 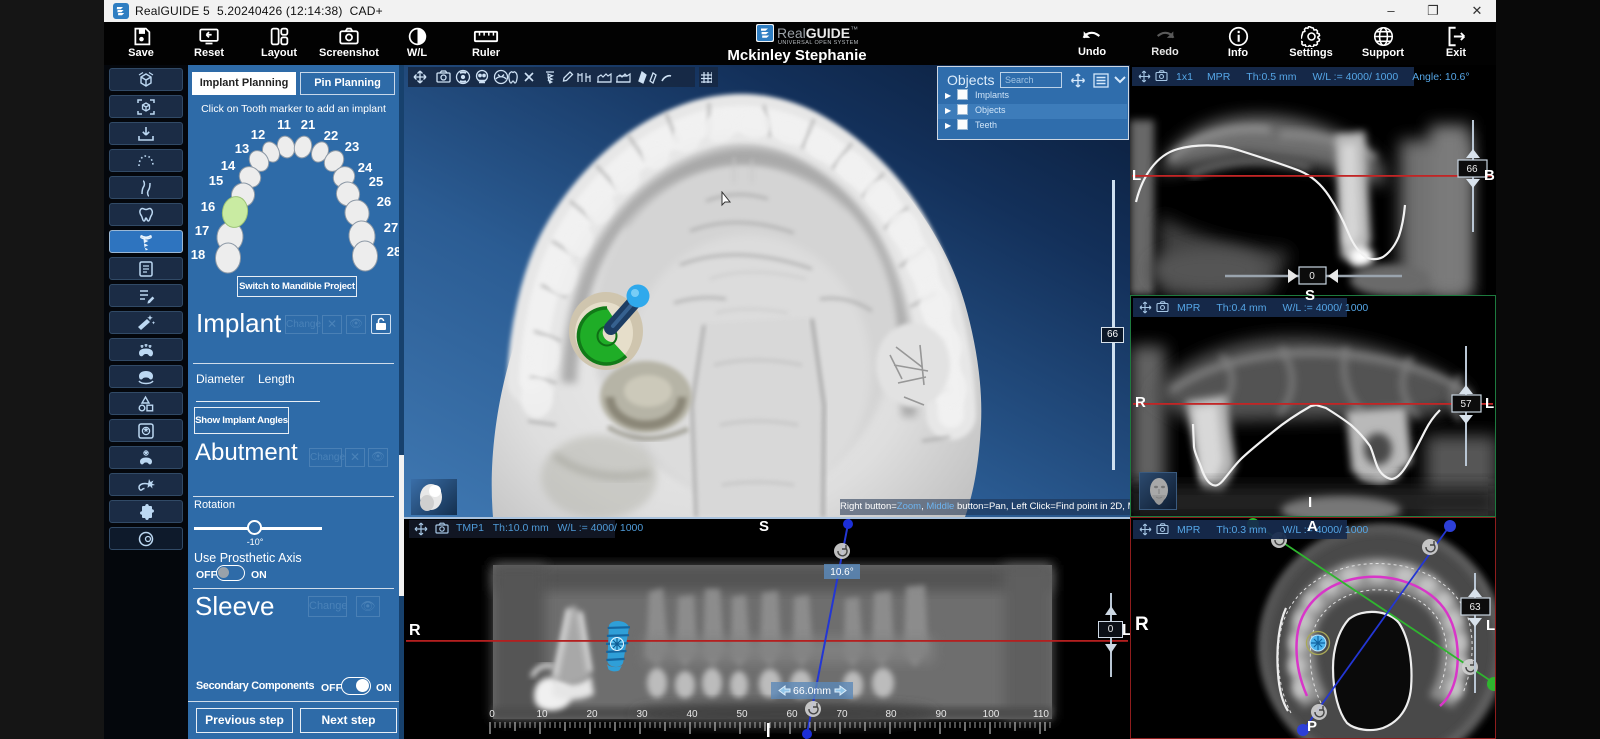 I want to click on svg-text: 63, so click(x=1475, y=607).